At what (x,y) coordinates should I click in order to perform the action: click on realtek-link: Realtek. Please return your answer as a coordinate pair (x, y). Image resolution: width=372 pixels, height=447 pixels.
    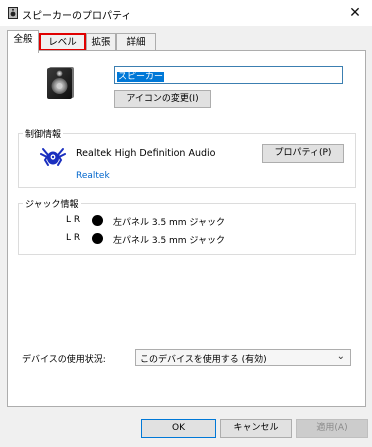
    Looking at the image, I should click on (93, 176).